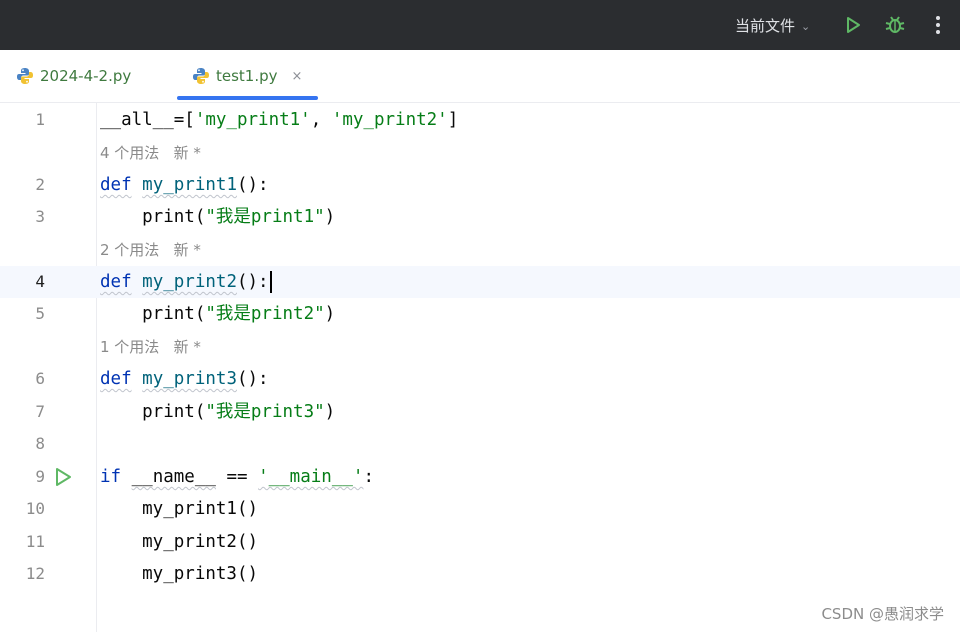 This screenshot has height=632, width=960. I want to click on more-actions-button, so click(938, 25).